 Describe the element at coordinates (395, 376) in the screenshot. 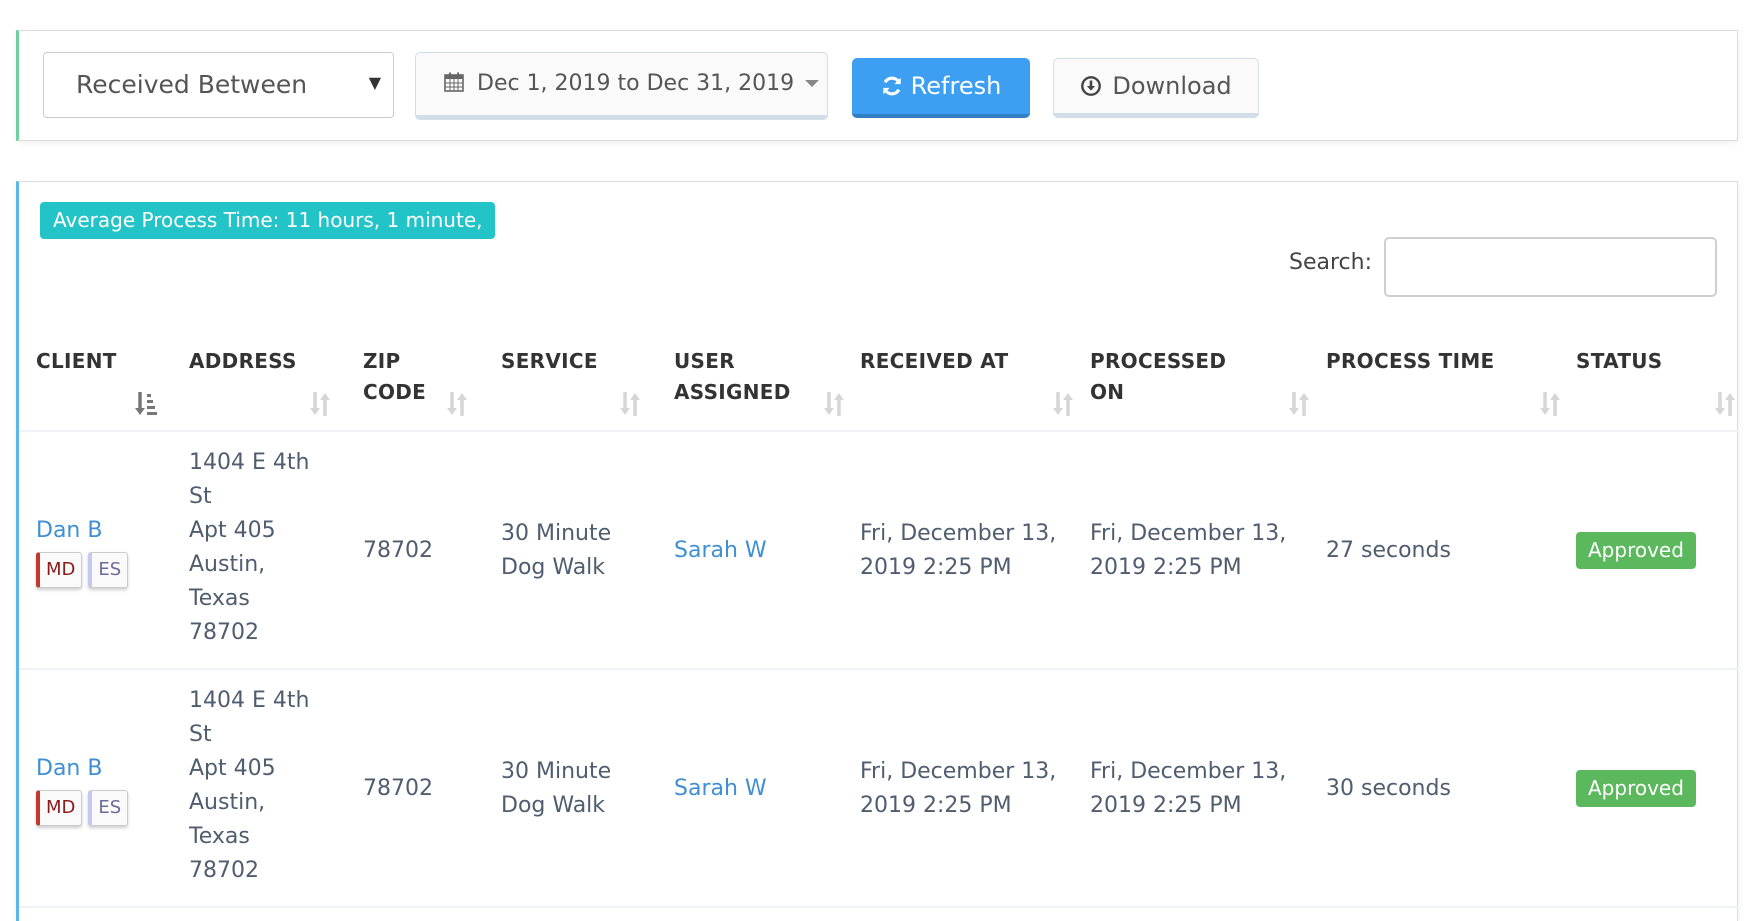

I see `column-label: ZIP CODE` at that location.